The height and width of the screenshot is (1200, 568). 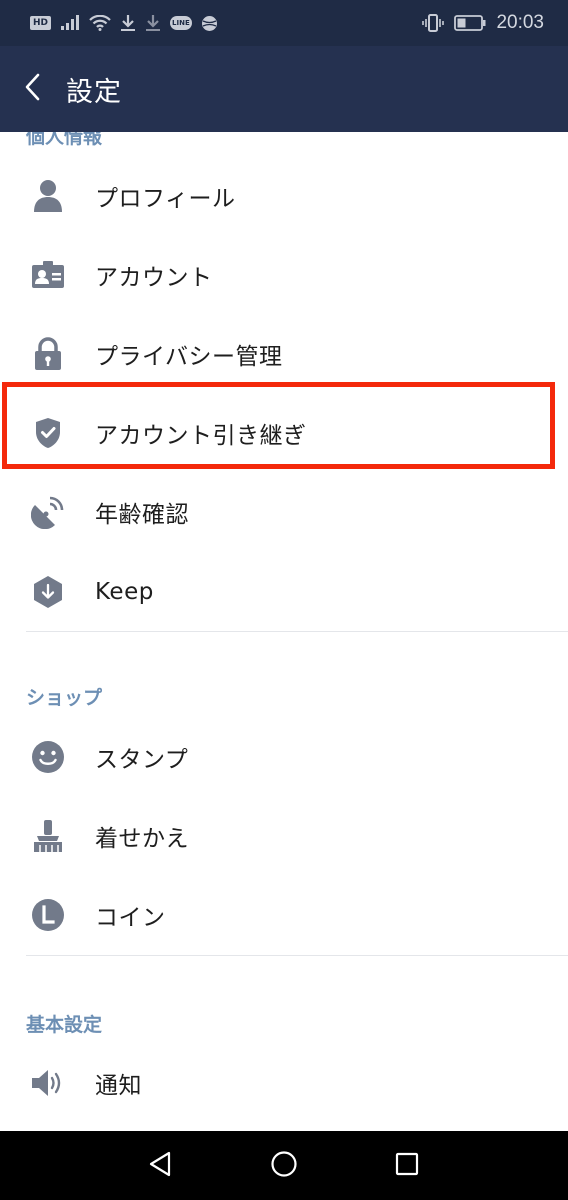 I want to click on menu-item-label: 着せかえ, so click(x=142, y=839).